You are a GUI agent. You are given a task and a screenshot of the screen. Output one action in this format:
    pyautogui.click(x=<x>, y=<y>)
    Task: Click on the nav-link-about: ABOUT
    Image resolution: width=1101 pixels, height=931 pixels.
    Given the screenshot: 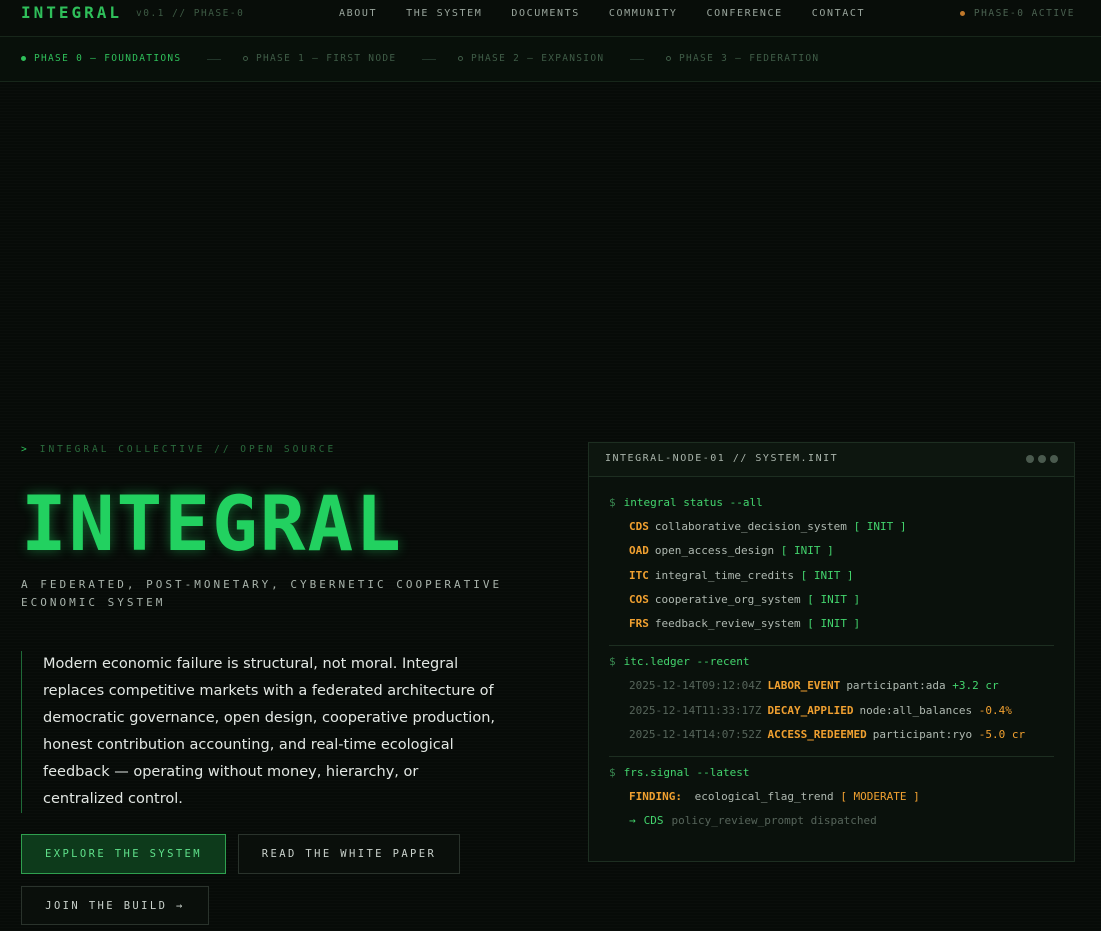 What is the action you would take?
    pyautogui.click(x=358, y=13)
    